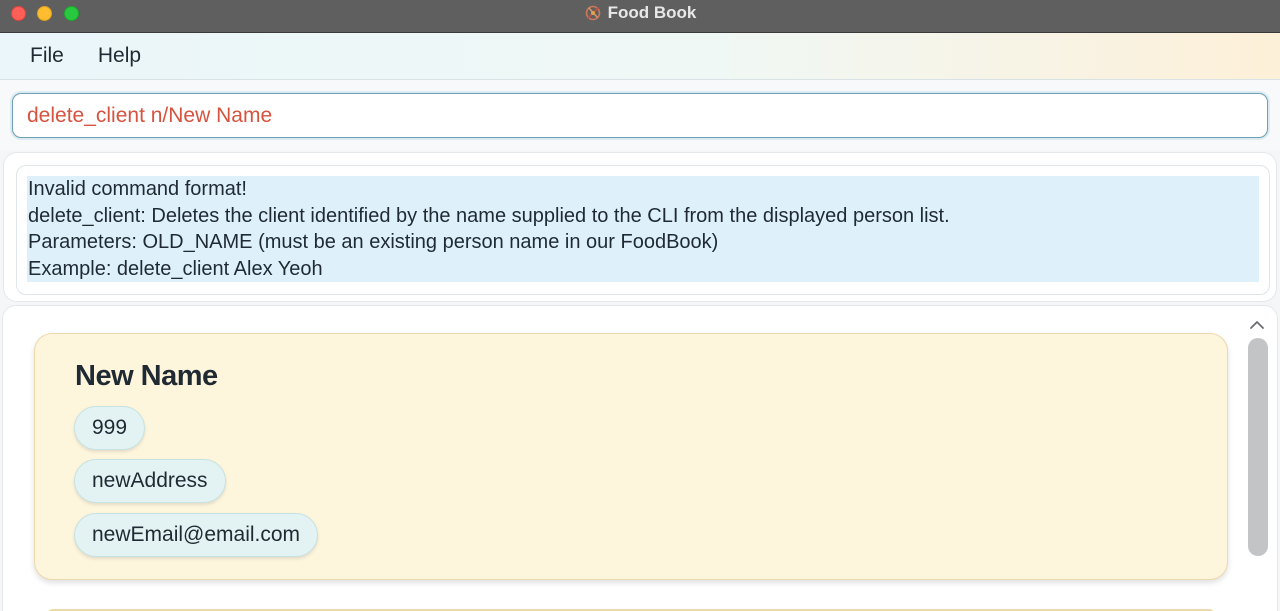  I want to click on menu-bar: File Help, so click(640, 56).